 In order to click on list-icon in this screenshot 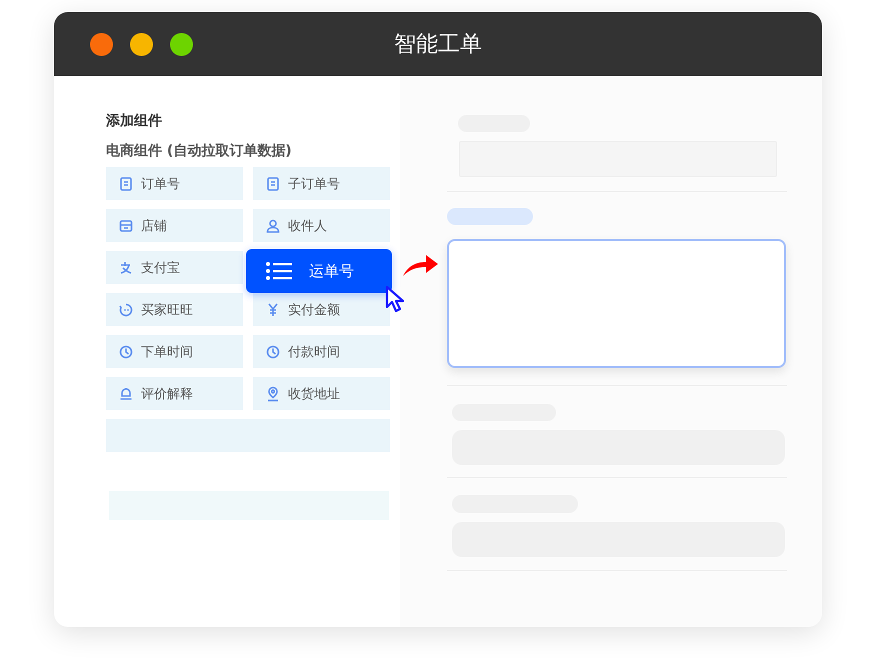, I will do `click(279, 271)`.